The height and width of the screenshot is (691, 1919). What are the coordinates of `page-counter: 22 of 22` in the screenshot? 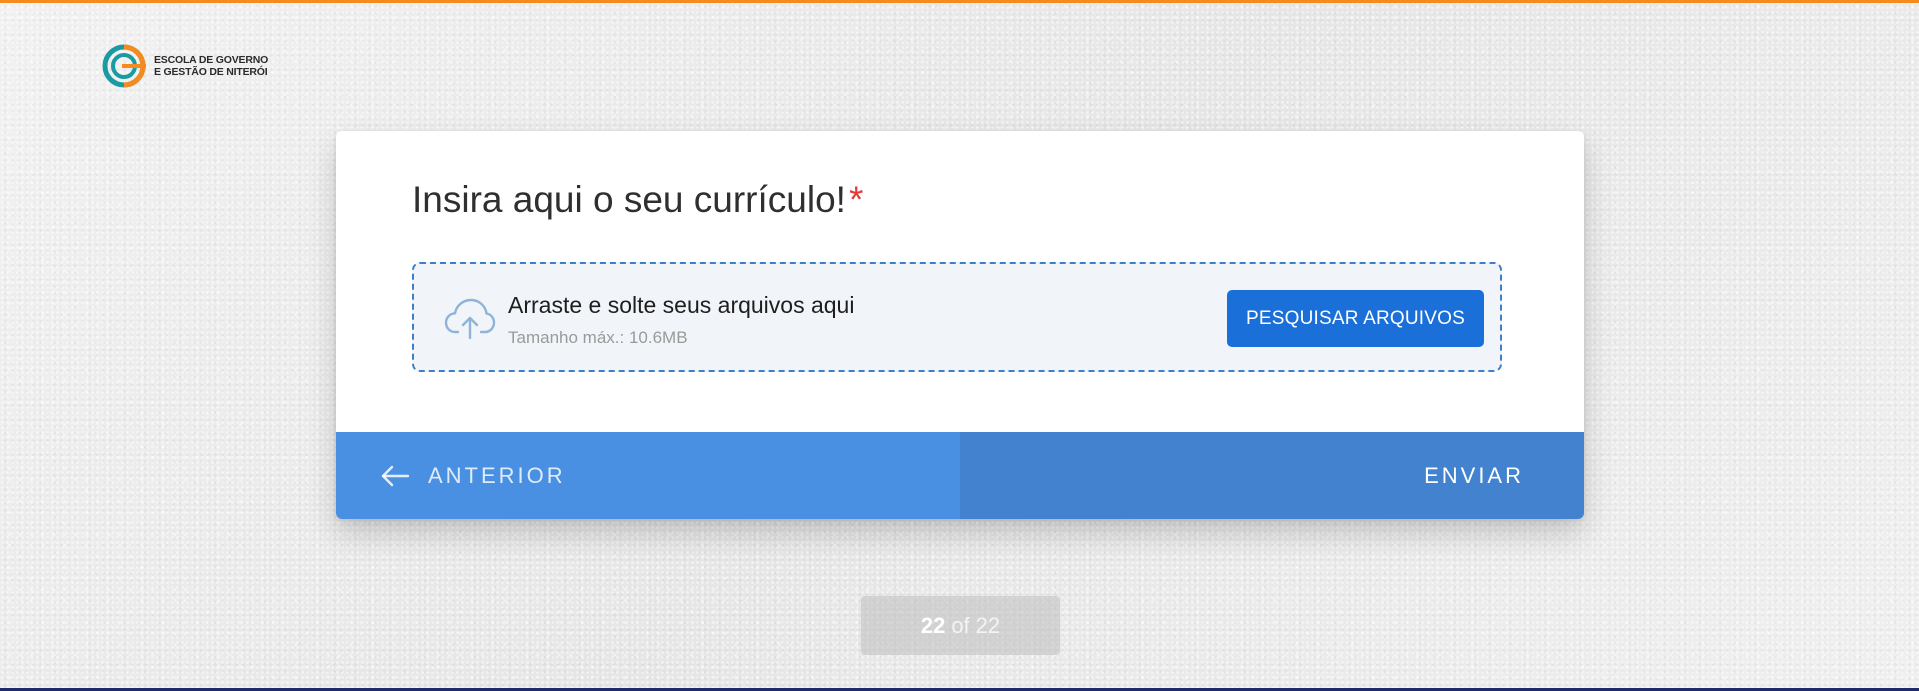 It's located at (960, 625).